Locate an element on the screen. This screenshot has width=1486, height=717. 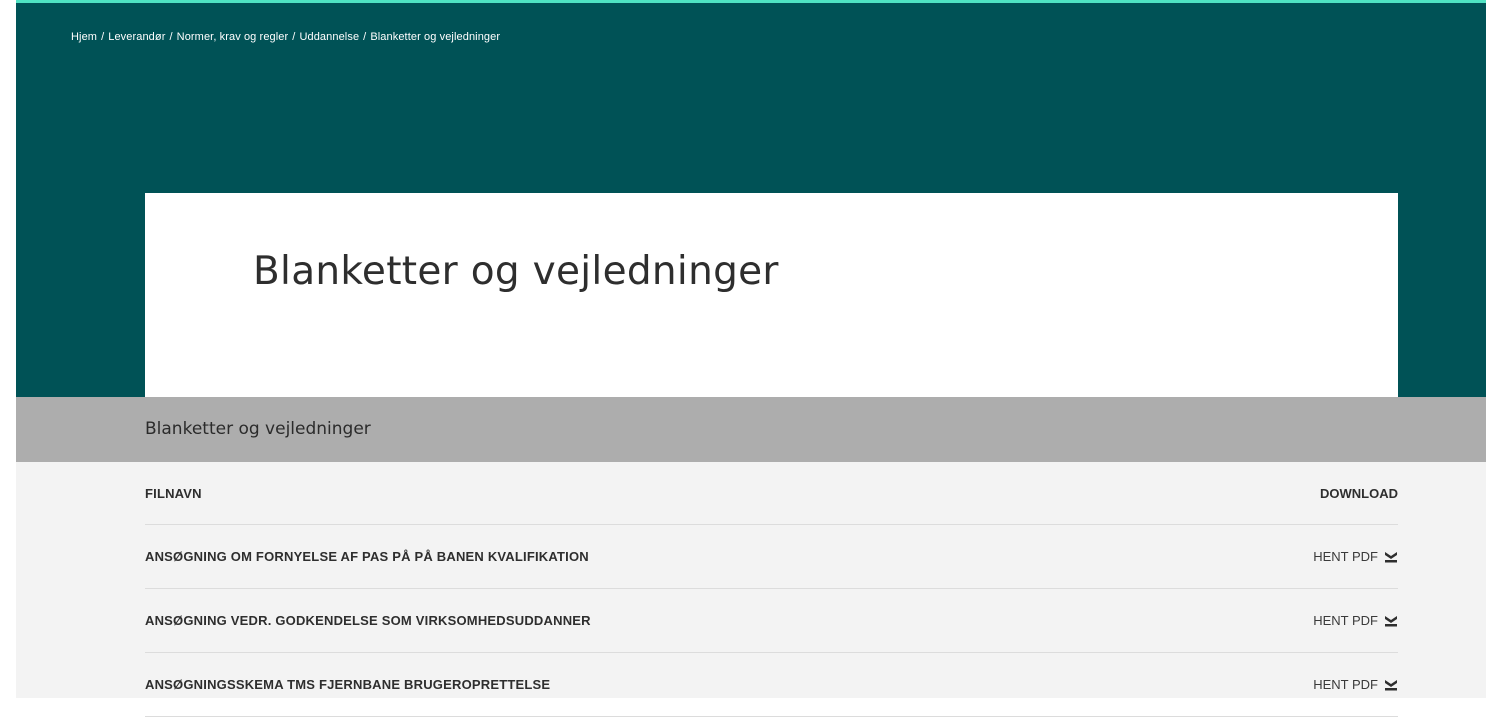
breadcrumb-item-normer: Normer, krav og regler is located at coordinates (233, 37).